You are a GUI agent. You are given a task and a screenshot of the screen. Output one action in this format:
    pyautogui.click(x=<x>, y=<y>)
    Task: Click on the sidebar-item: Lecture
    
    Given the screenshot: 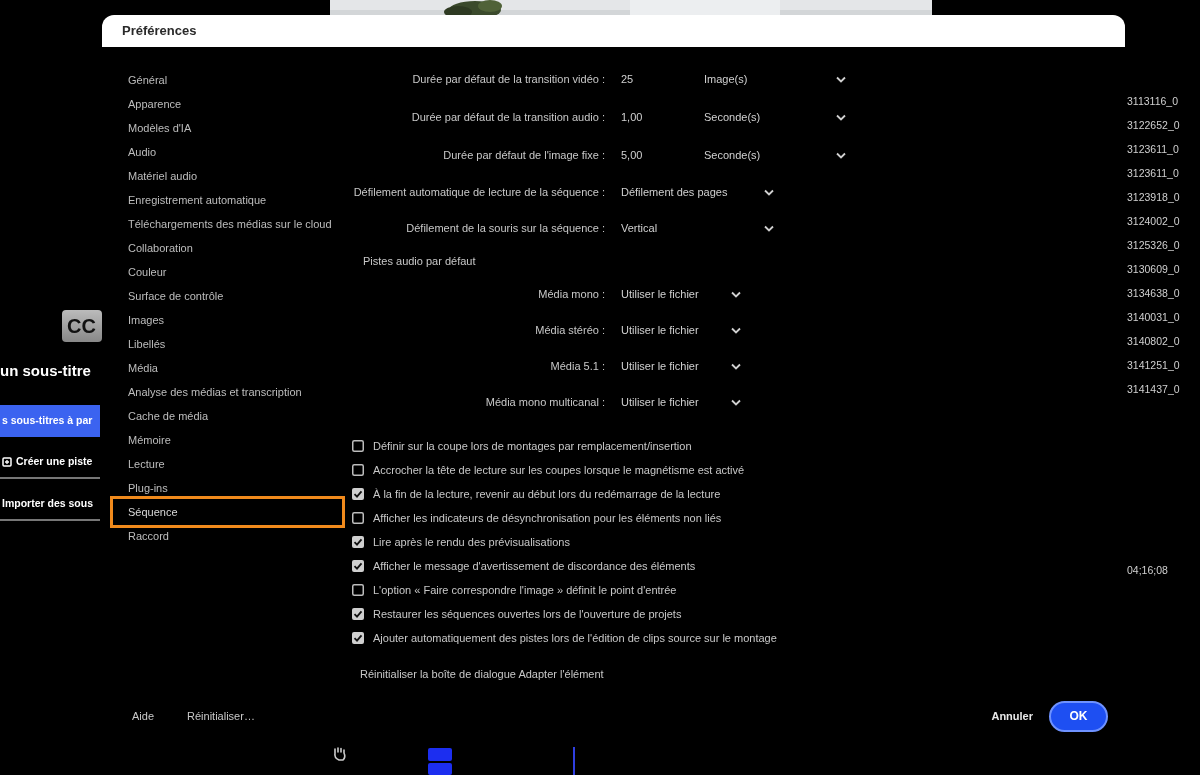 What is the action you would take?
    pyautogui.click(x=227, y=464)
    